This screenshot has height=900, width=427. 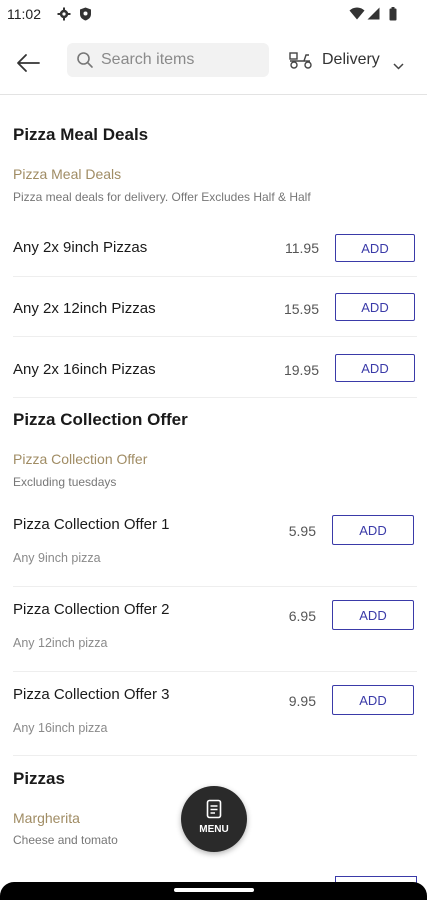 What do you see at coordinates (57, 558) in the screenshot?
I see `item-subtitle: Any 9inch pizza` at bounding box center [57, 558].